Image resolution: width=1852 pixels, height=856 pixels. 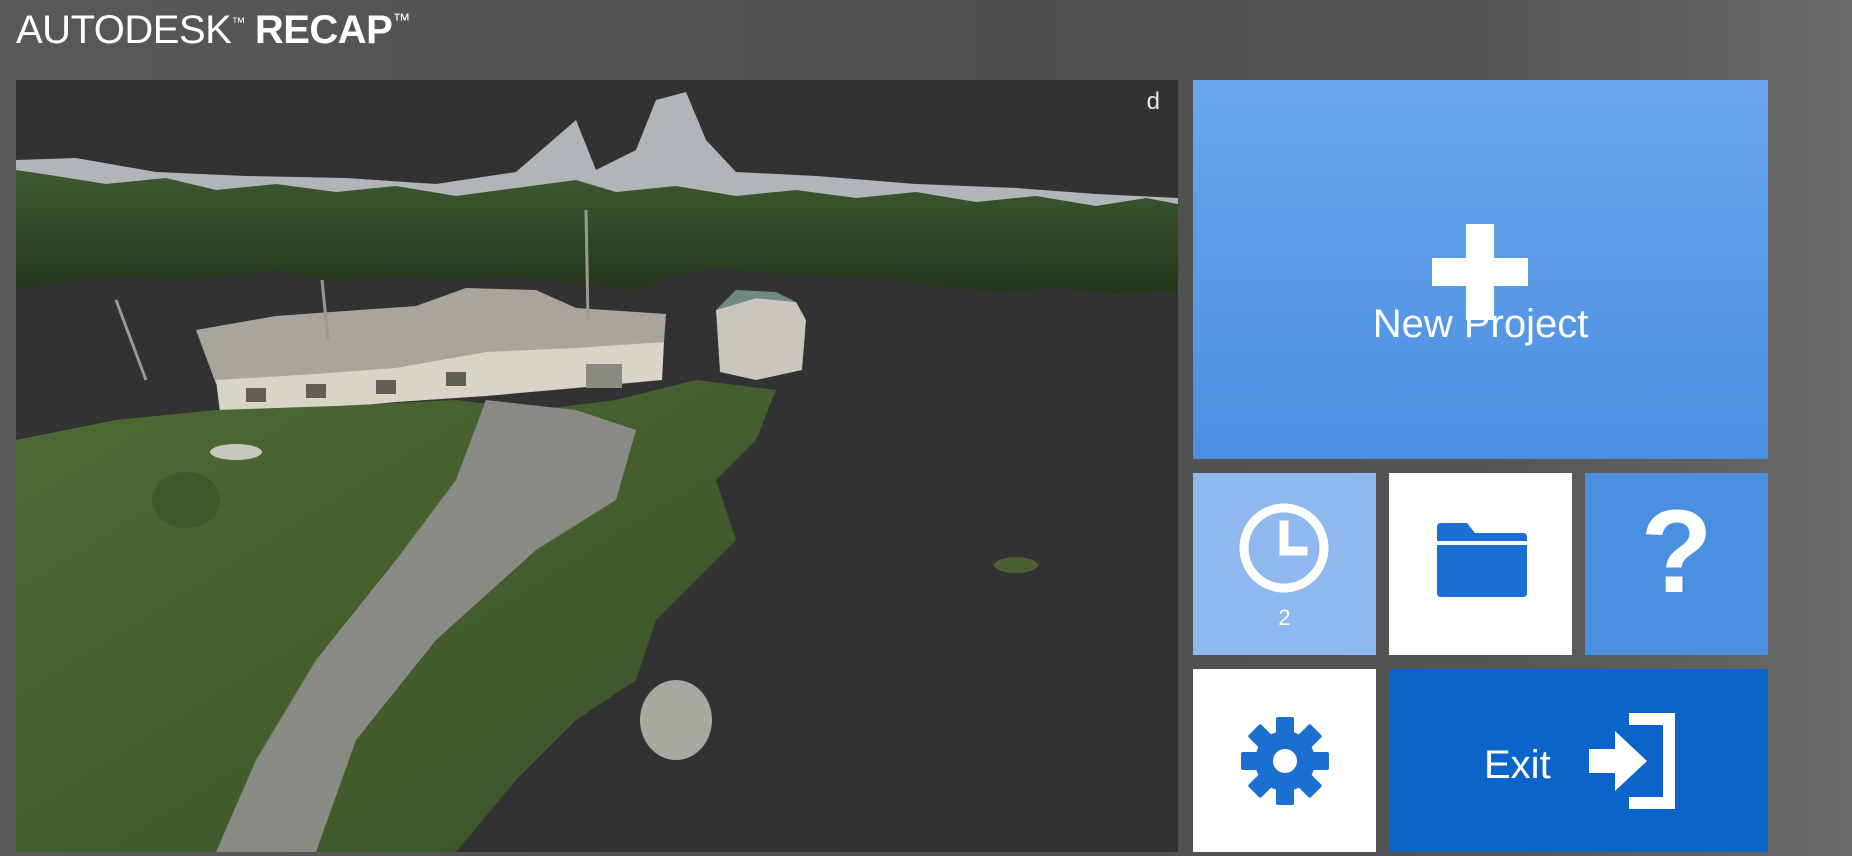 What do you see at coordinates (238, 22) in the screenshot?
I see `brand-trademark: ™` at bounding box center [238, 22].